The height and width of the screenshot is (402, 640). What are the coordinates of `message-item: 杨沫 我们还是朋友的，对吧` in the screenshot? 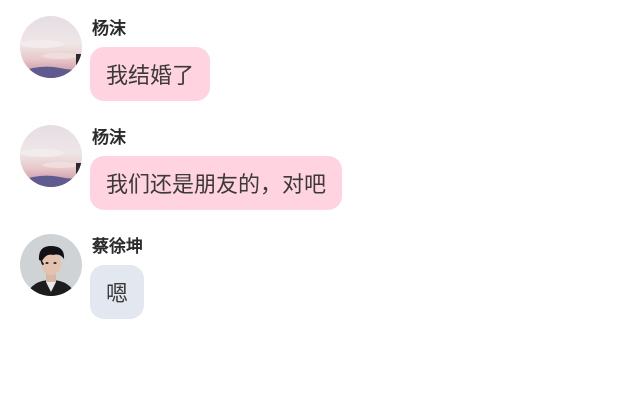 It's located at (181, 167).